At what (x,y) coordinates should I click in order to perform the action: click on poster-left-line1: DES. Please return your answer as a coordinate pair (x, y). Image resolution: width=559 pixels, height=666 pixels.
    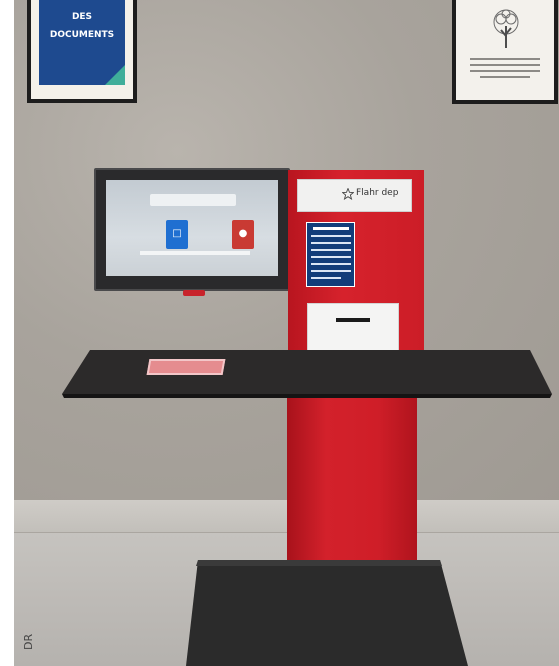
    Looking at the image, I should click on (82, 17).